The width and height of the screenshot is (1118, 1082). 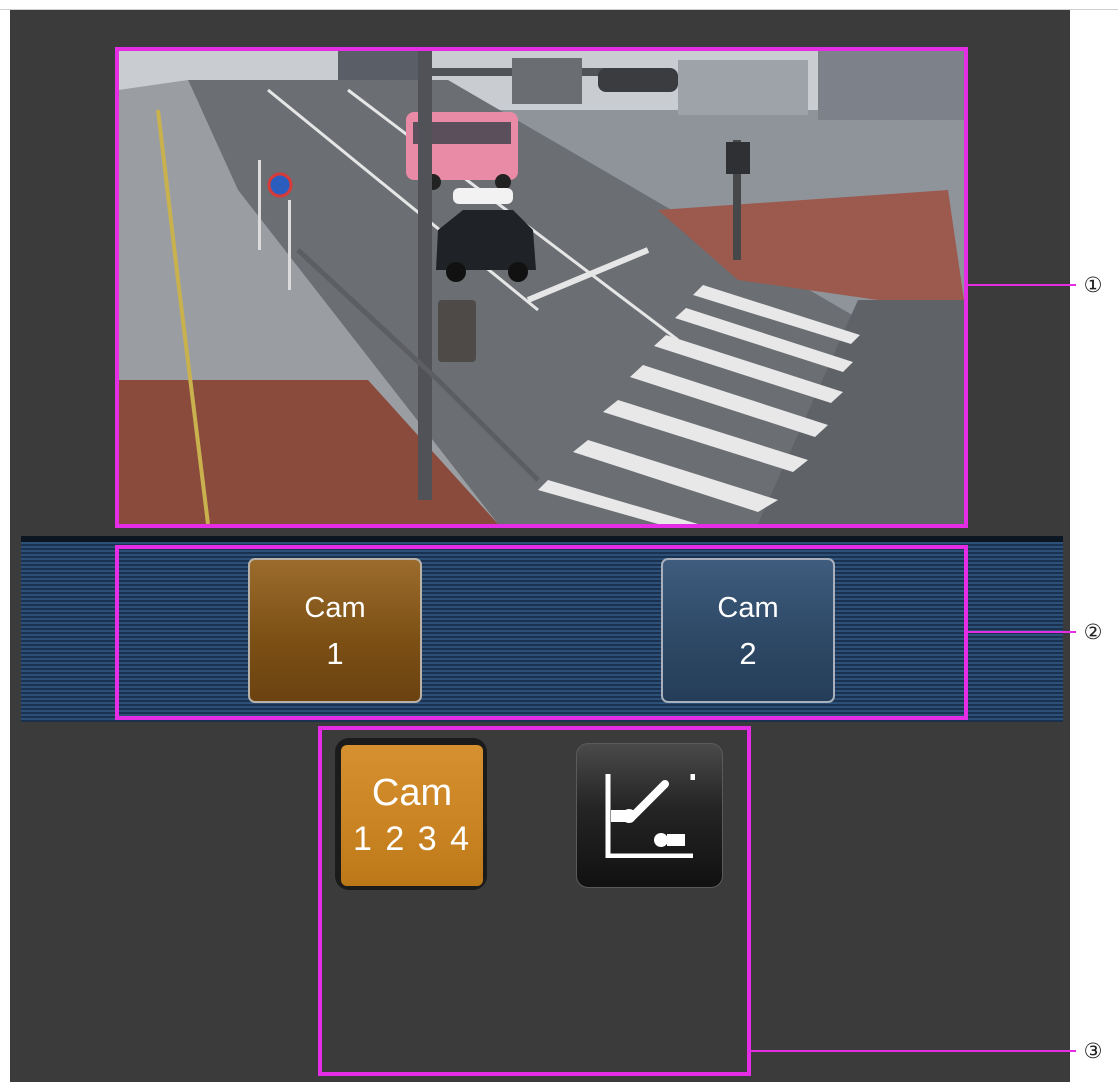 I want to click on callout-number-3: ③, so click(x=1093, y=1051).